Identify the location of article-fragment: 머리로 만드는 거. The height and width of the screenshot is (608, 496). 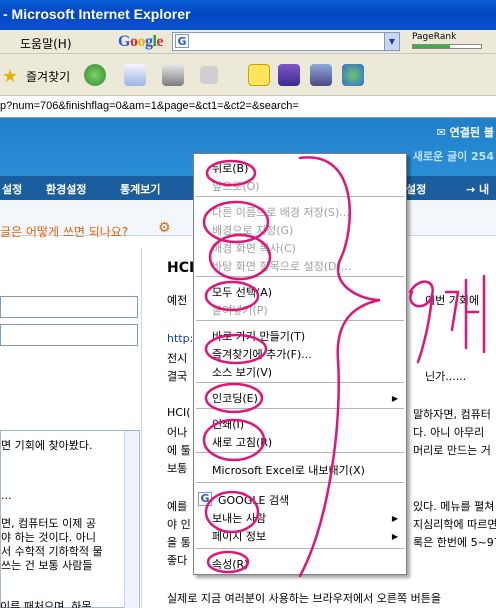
(452, 450).